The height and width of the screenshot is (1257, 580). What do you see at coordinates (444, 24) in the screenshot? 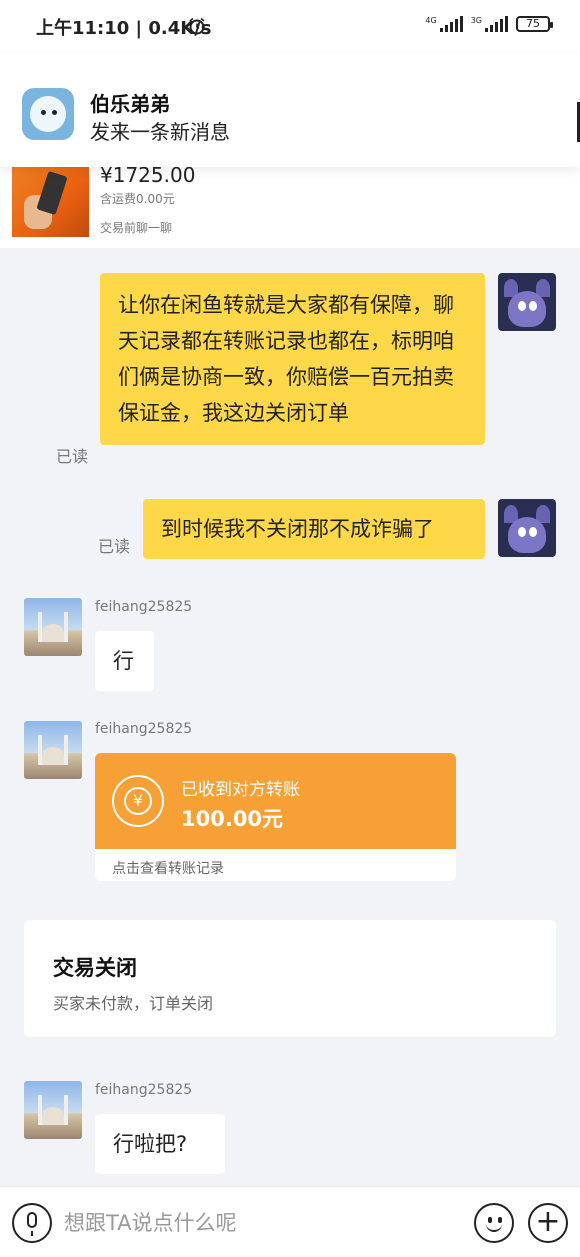
I see `signal-4g-icon: 4G` at bounding box center [444, 24].